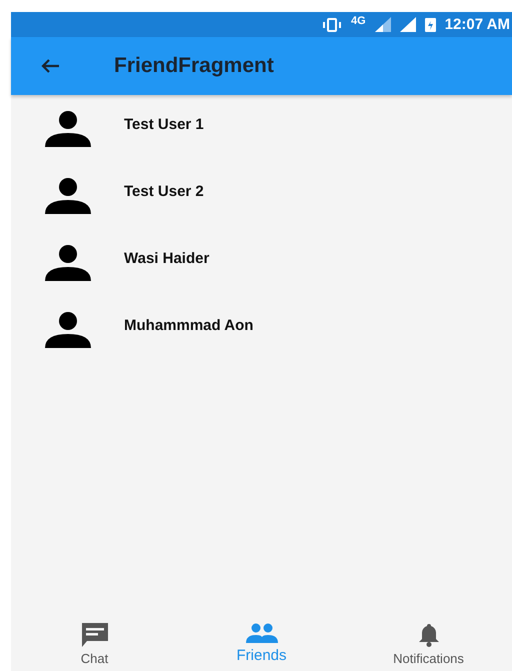 This screenshot has height=671, width=512. Describe the element at coordinates (332, 25) in the screenshot. I see `vibrate-icon` at that location.